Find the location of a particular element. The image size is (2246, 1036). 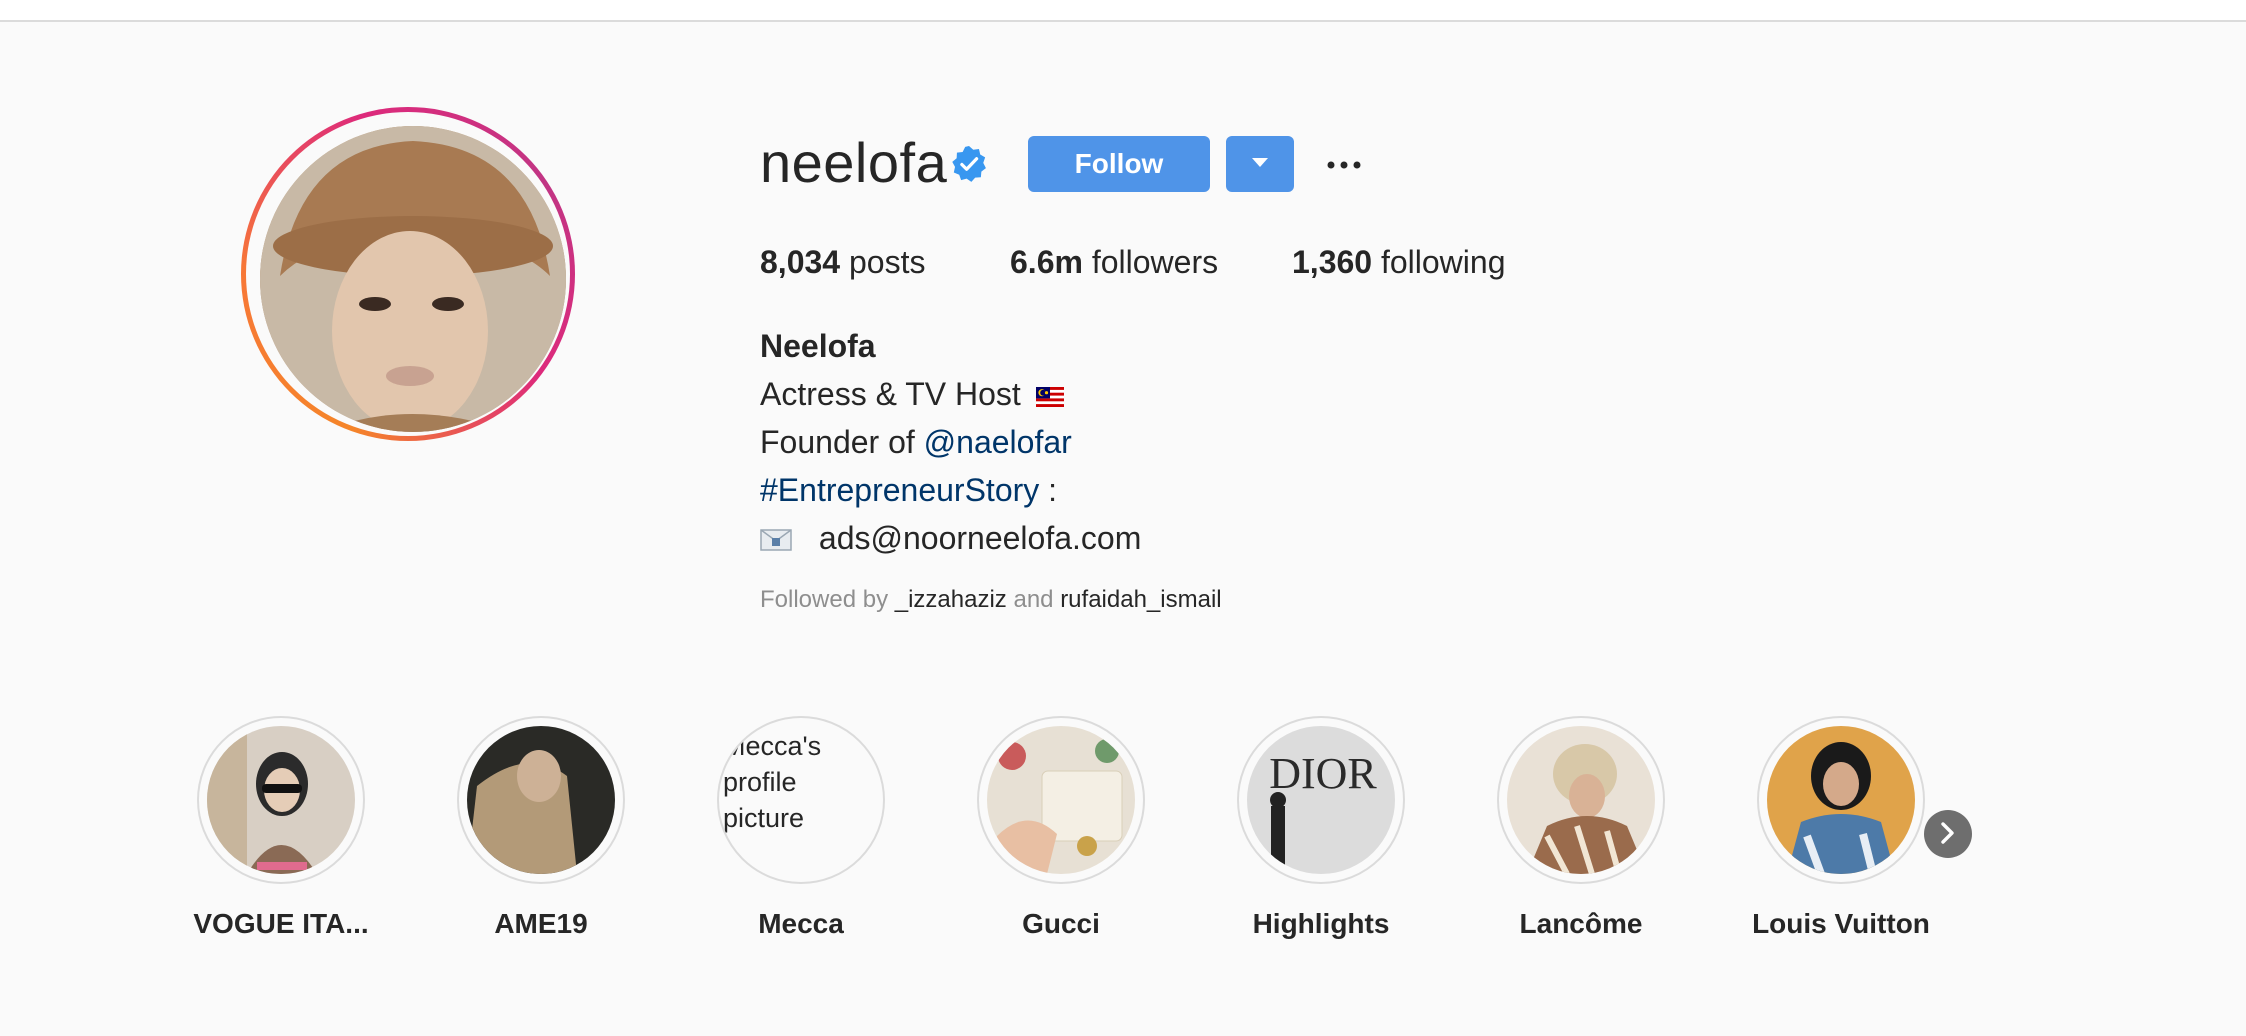

highlight-cover: Mecca's profile picture is located at coordinates (801, 800).